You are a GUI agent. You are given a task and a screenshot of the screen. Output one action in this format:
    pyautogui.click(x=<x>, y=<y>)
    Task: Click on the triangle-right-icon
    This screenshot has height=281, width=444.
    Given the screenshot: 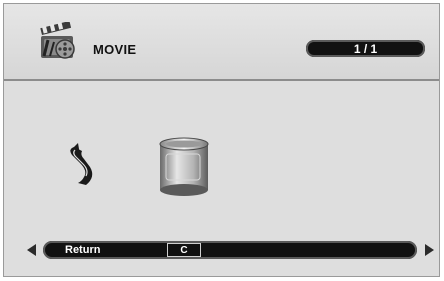 What is the action you would take?
    pyautogui.click(x=429, y=250)
    